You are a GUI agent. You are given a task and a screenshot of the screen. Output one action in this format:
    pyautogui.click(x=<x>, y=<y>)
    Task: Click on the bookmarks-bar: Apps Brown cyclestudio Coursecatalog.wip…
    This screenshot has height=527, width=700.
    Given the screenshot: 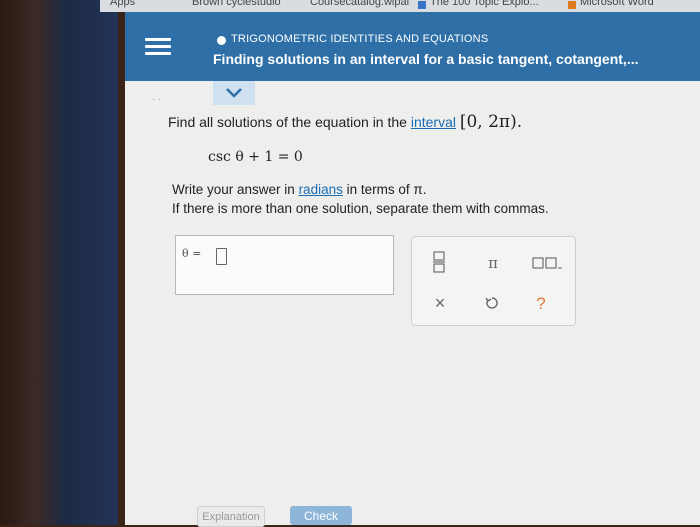 What is the action you would take?
    pyautogui.click(x=400, y=6)
    